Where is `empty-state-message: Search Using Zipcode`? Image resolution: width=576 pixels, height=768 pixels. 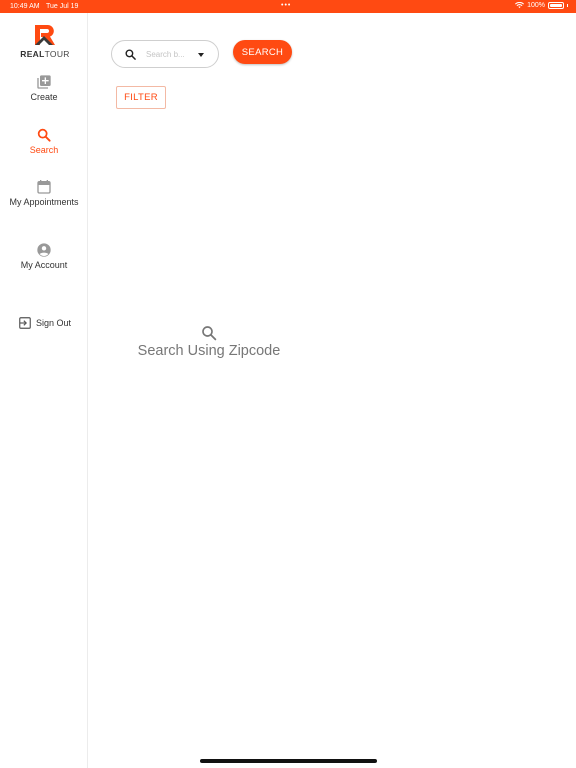 empty-state-message: Search Using Zipcode is located at coordinates (209, 351).